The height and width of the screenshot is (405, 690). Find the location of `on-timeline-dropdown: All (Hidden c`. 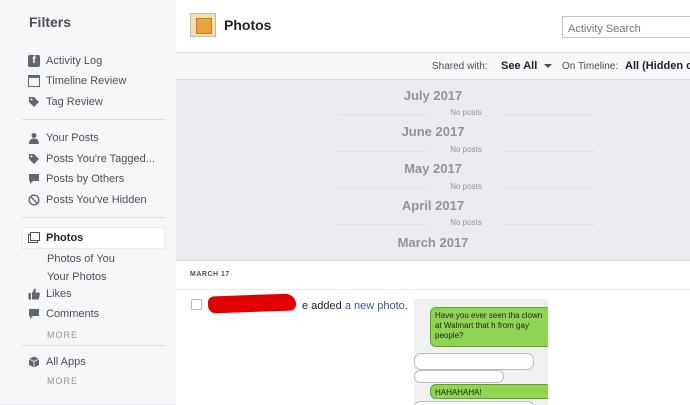

on-timeline-dropdown: All (Hidden c is located at coordinates (657, 66).